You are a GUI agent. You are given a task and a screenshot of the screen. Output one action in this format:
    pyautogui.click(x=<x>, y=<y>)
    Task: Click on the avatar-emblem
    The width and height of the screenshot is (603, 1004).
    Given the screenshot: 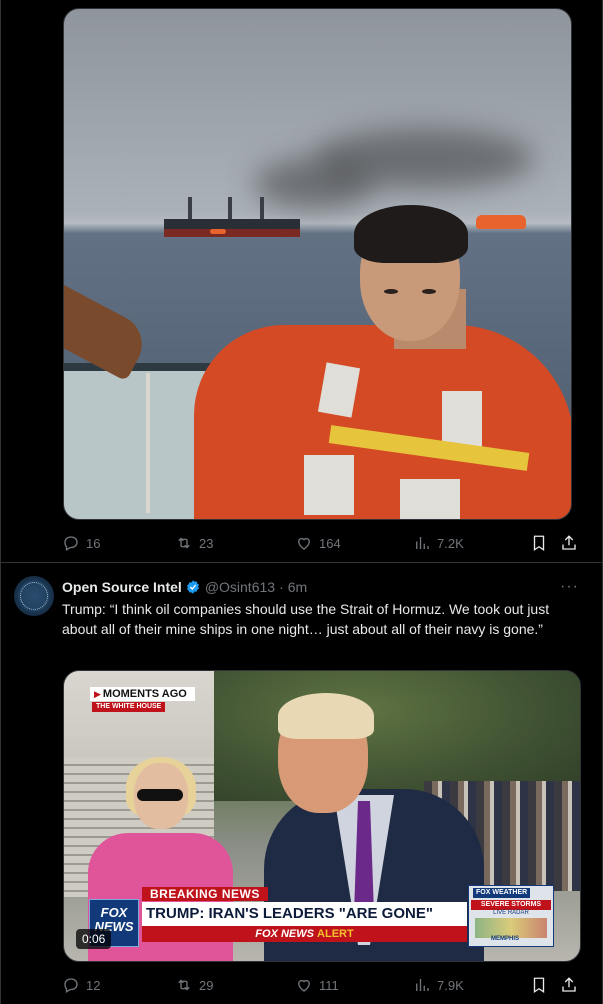 What is the action you would take?
    pyautogui.click(x=34, y=596)
    